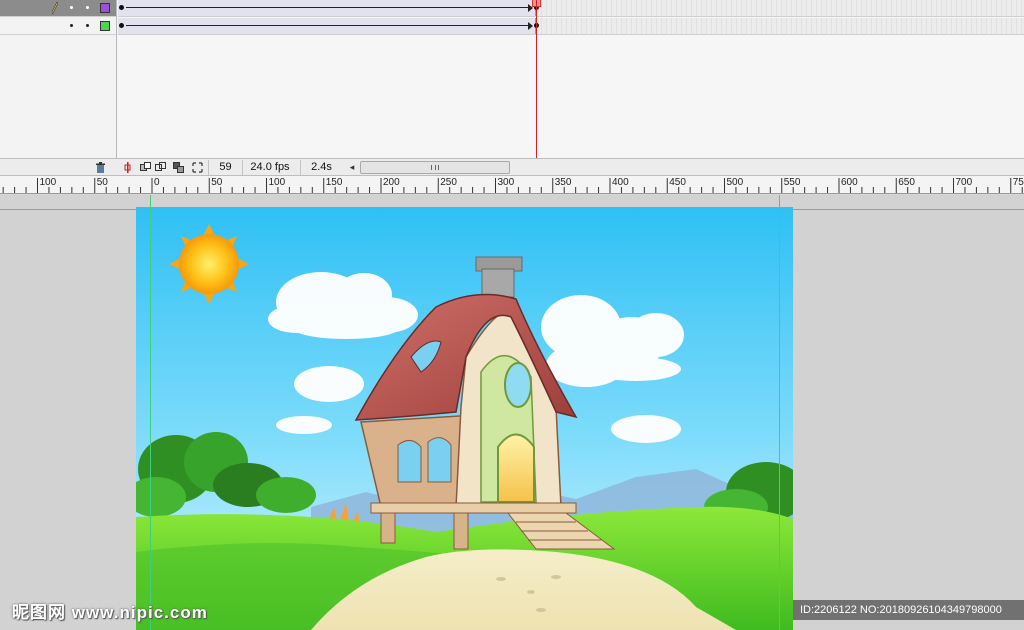  Describe the element at coordinates (197, 167) in the screenshot. I see `modify-markers-icon` at that location.